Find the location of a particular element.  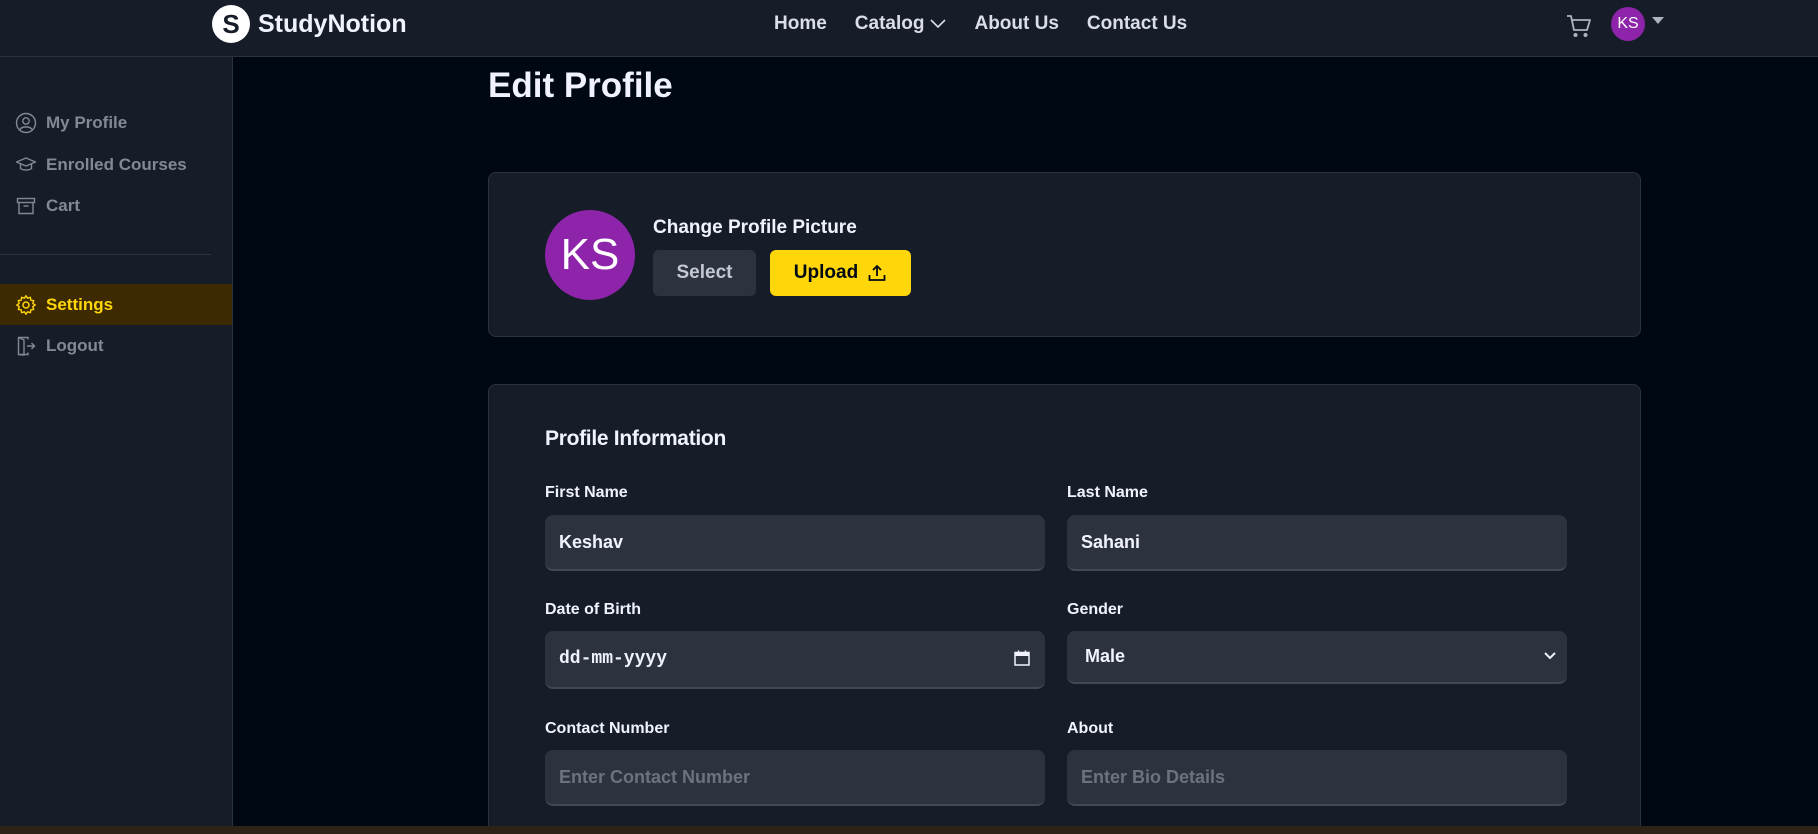

cart-icon is located at coordinates (1579, 26).